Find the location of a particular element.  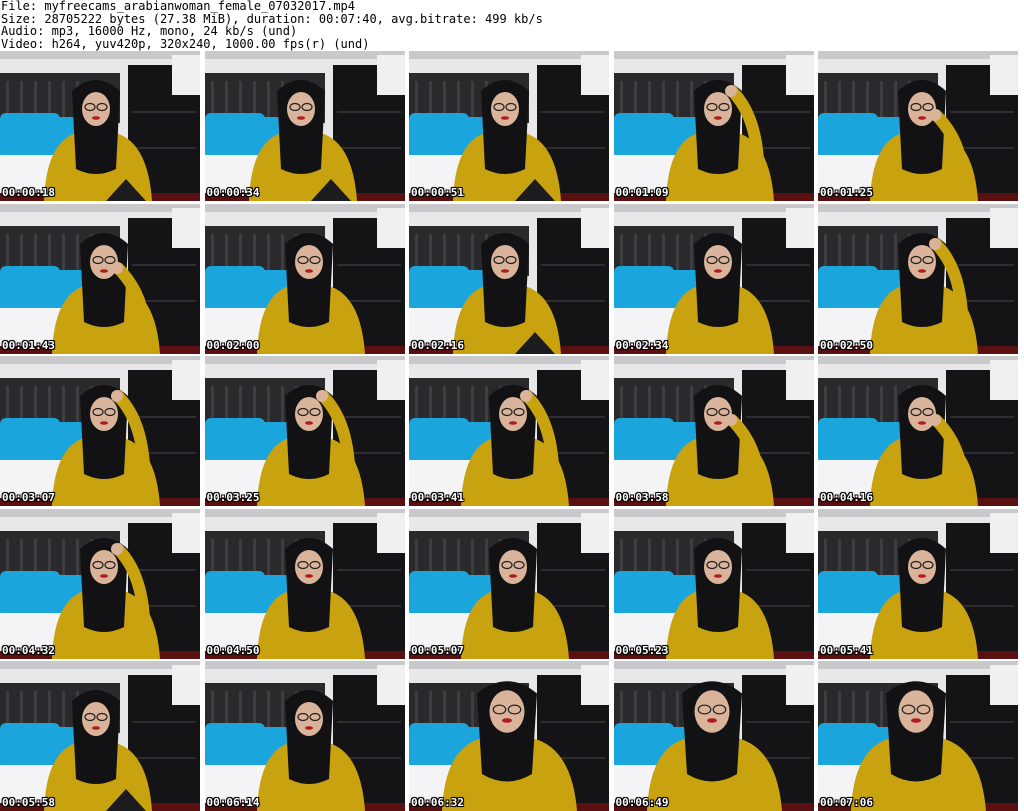

video-thumbnail: 00:05:23 is located at coordinates (713, 583).